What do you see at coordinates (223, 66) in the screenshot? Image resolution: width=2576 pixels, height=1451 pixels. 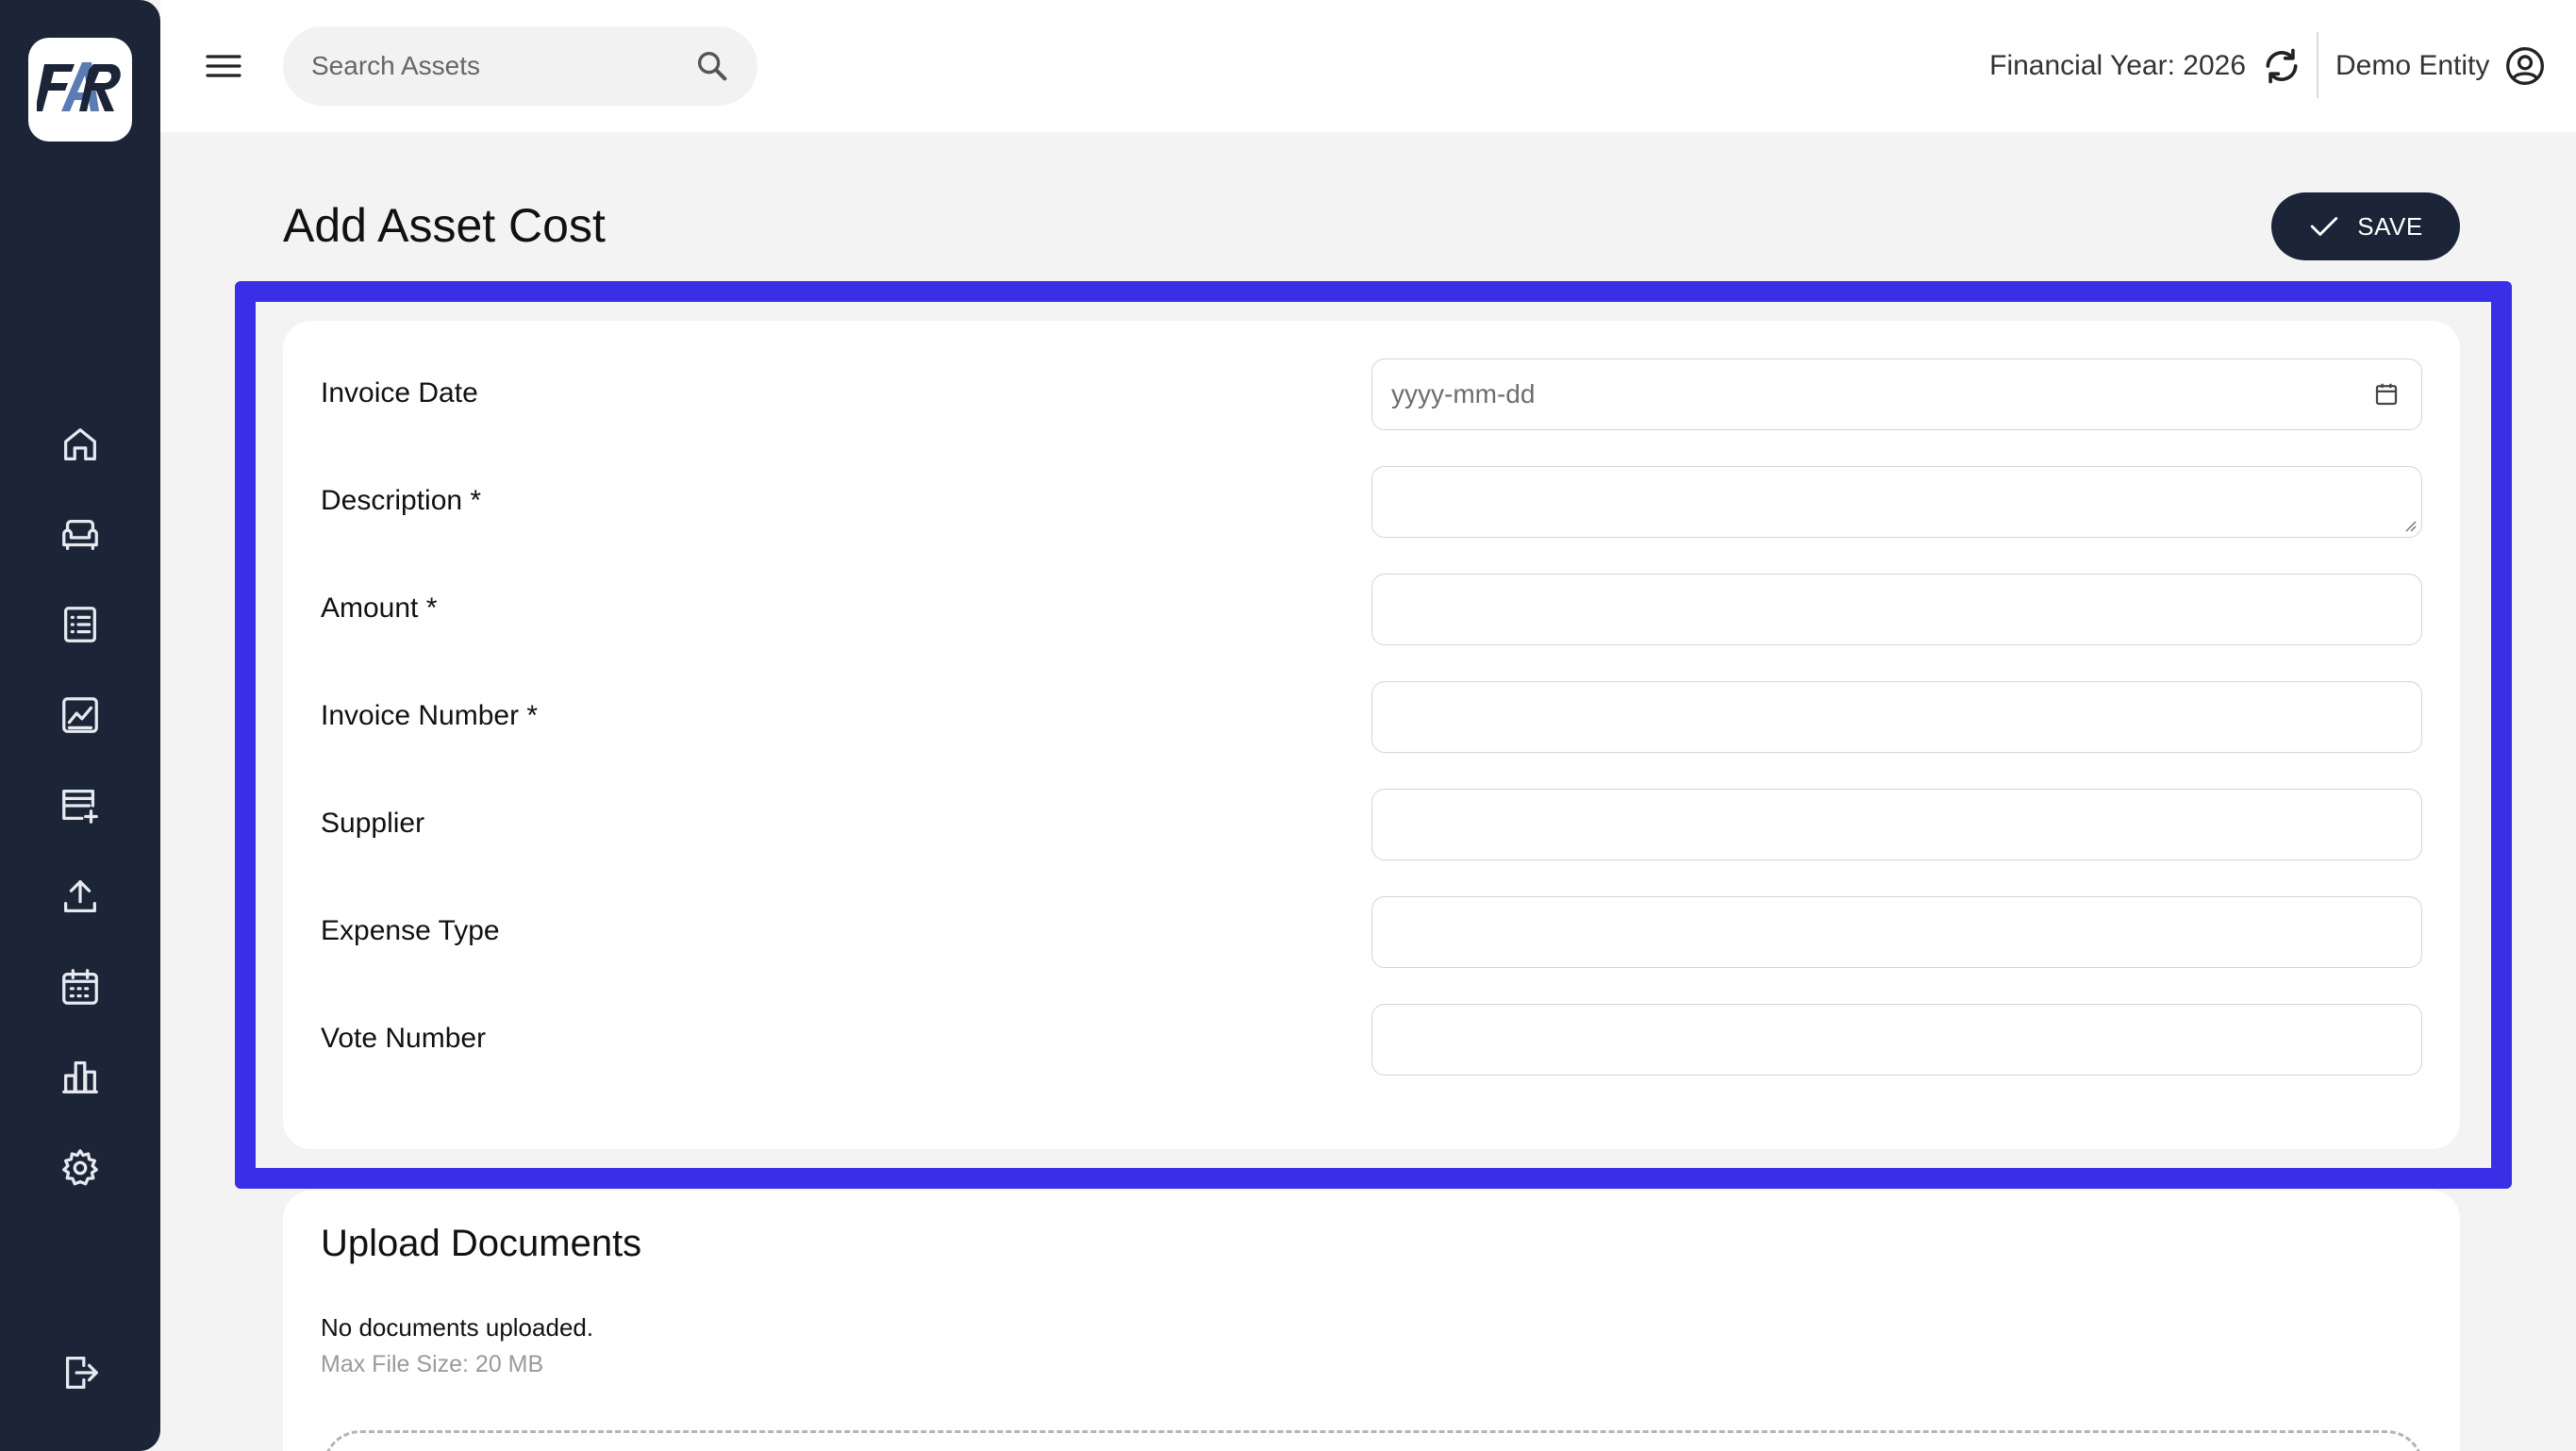 I see `menu-icon` at bounding box center [223, 66].